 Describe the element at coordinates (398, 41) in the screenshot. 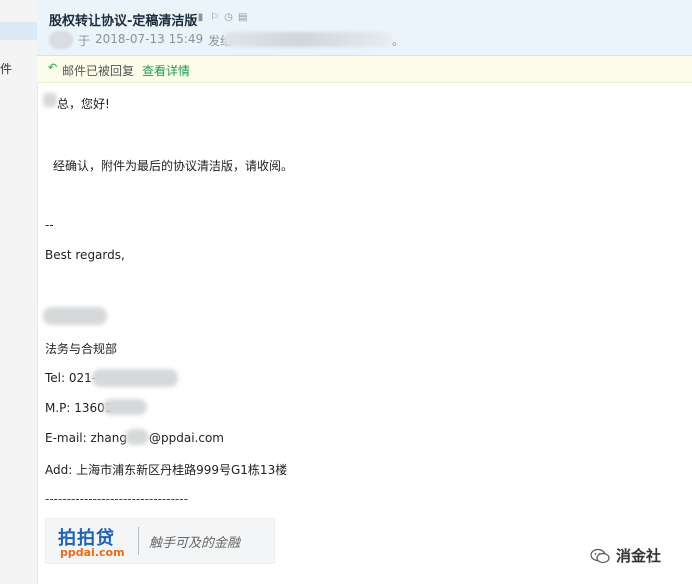

I see `recipient-tail: 。` at that location.